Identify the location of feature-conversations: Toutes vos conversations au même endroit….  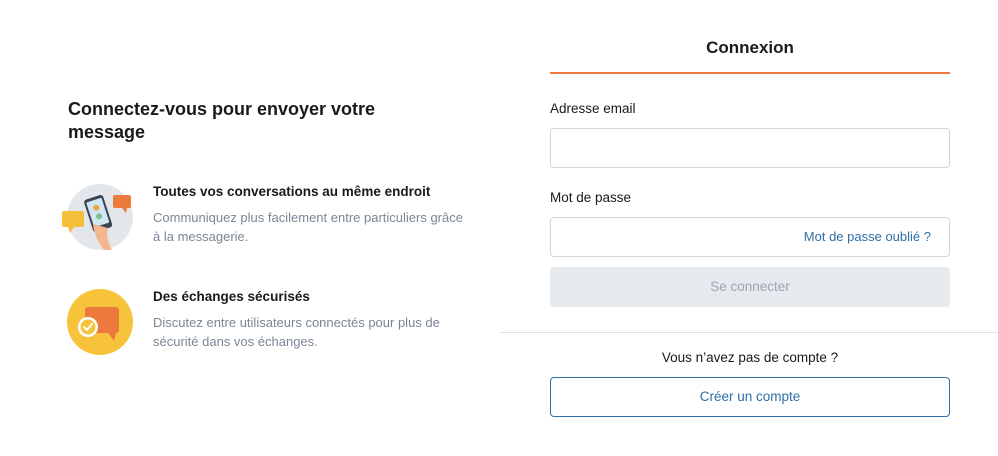
(270, 219).